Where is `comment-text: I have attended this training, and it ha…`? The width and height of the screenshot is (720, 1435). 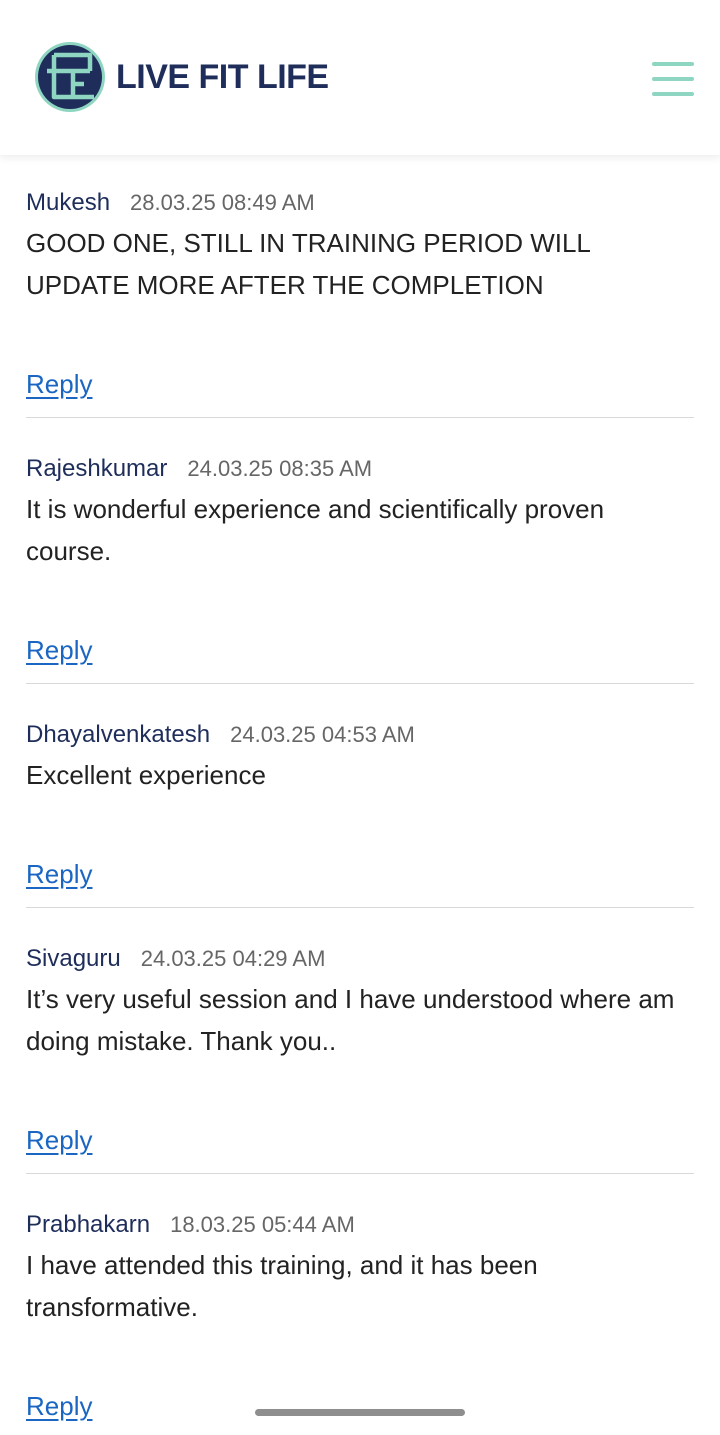 comment-text: I have attended this training, and it ha… is located at coordinates (282, 1286).